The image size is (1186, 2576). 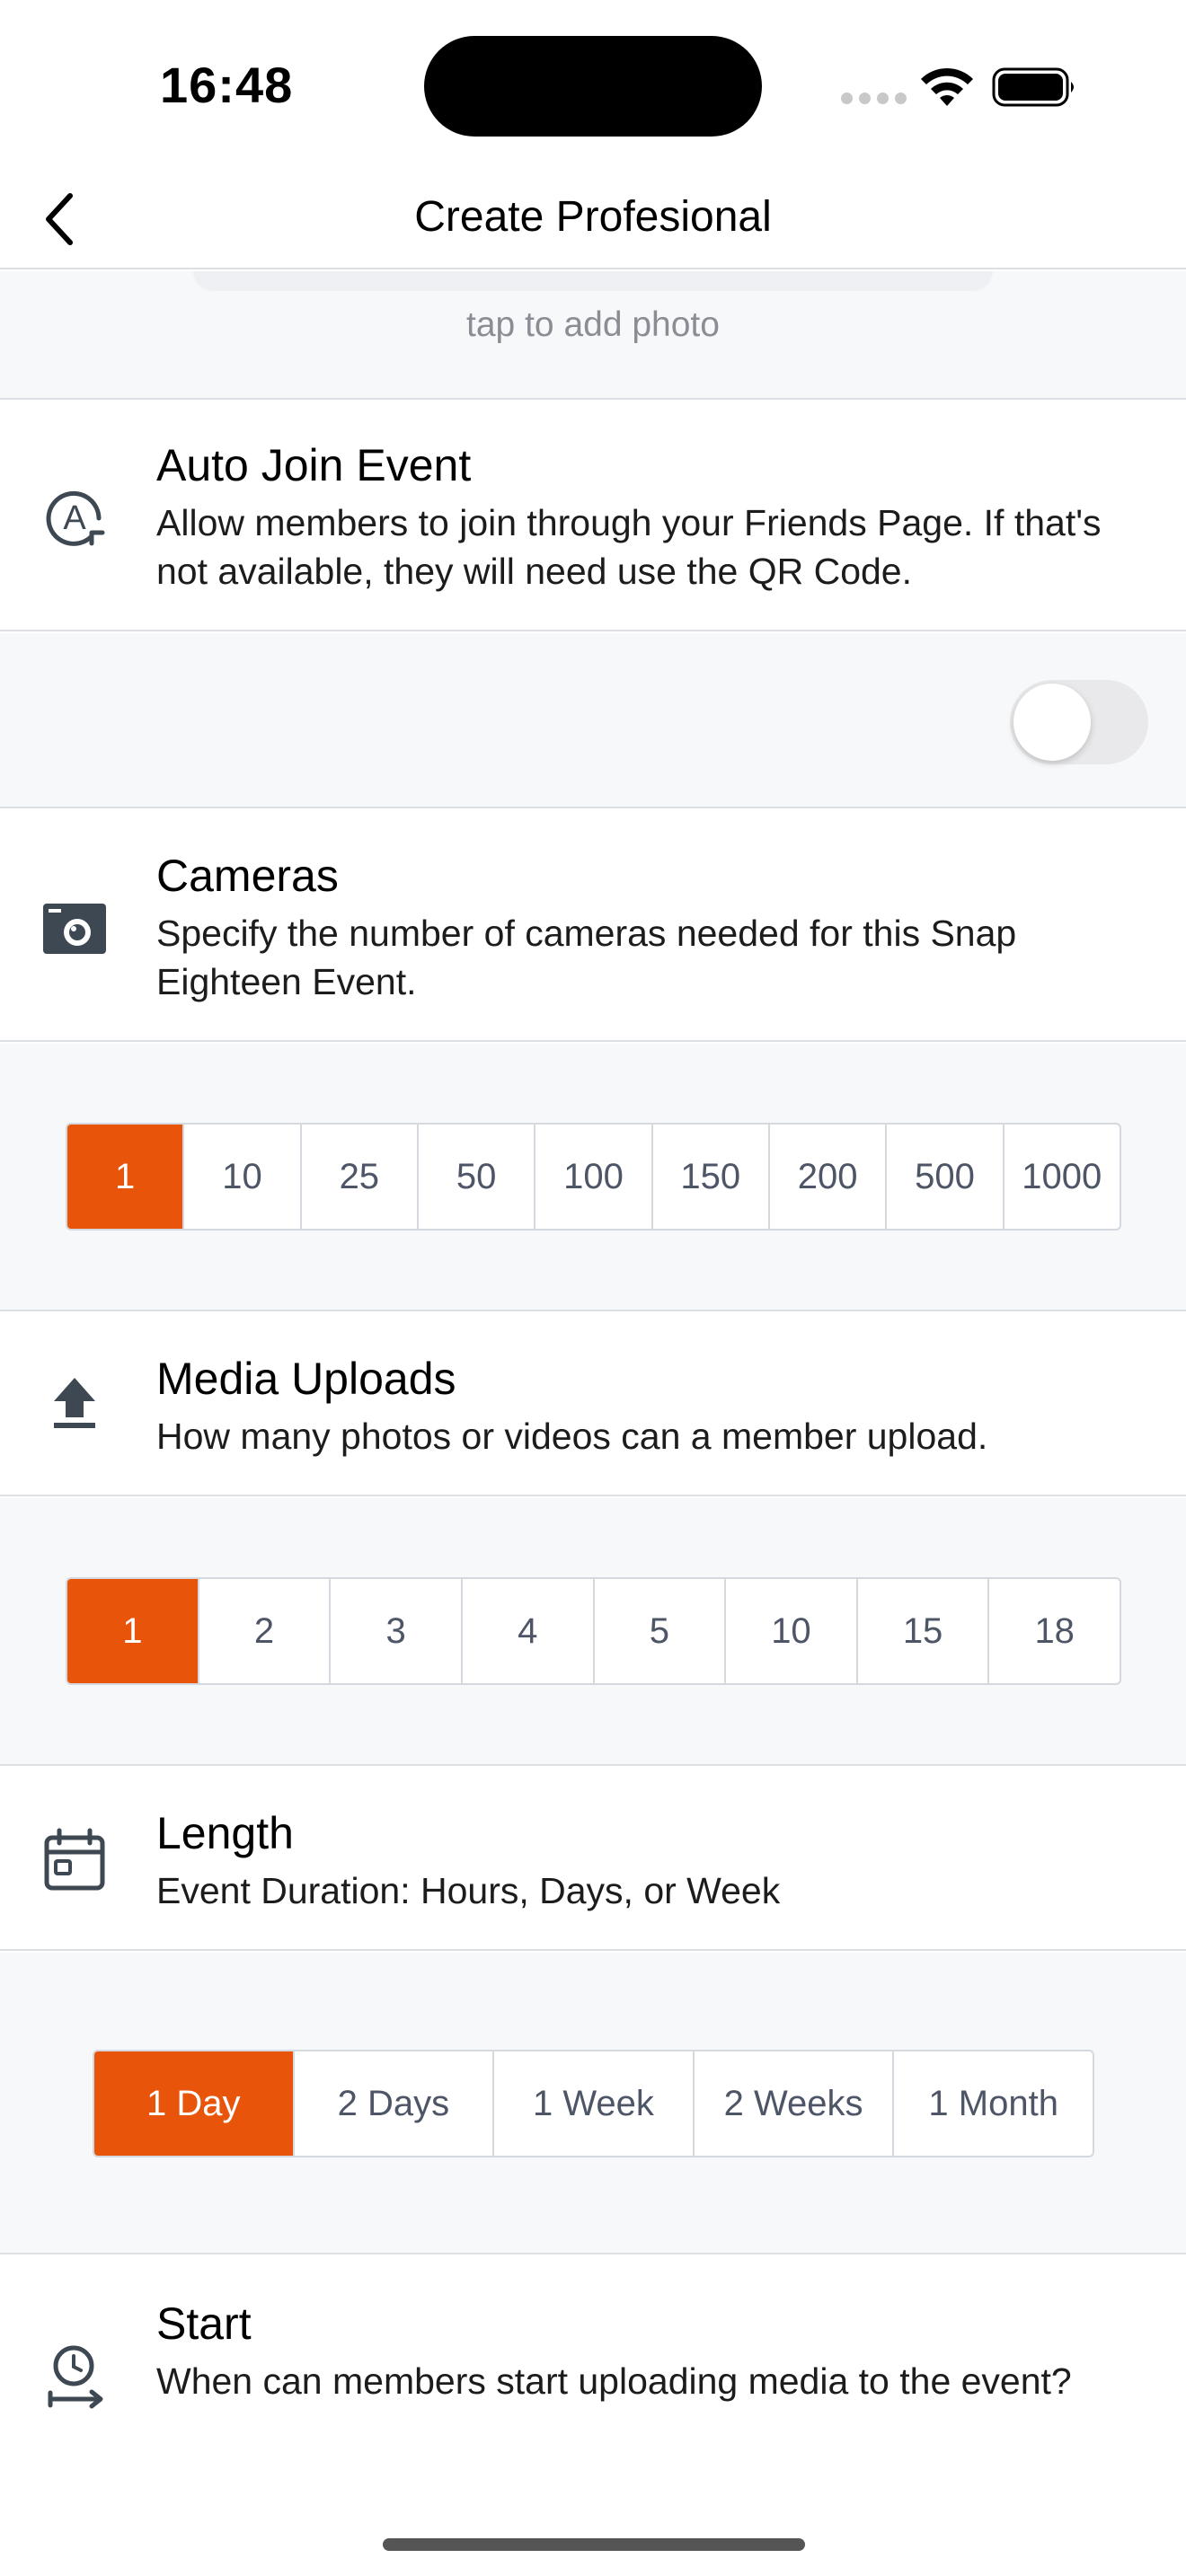 What do you see at coordinates (247, 876) in the screenshot?
I see `cameras-title: Cameras` at bounding box center [247, 876].